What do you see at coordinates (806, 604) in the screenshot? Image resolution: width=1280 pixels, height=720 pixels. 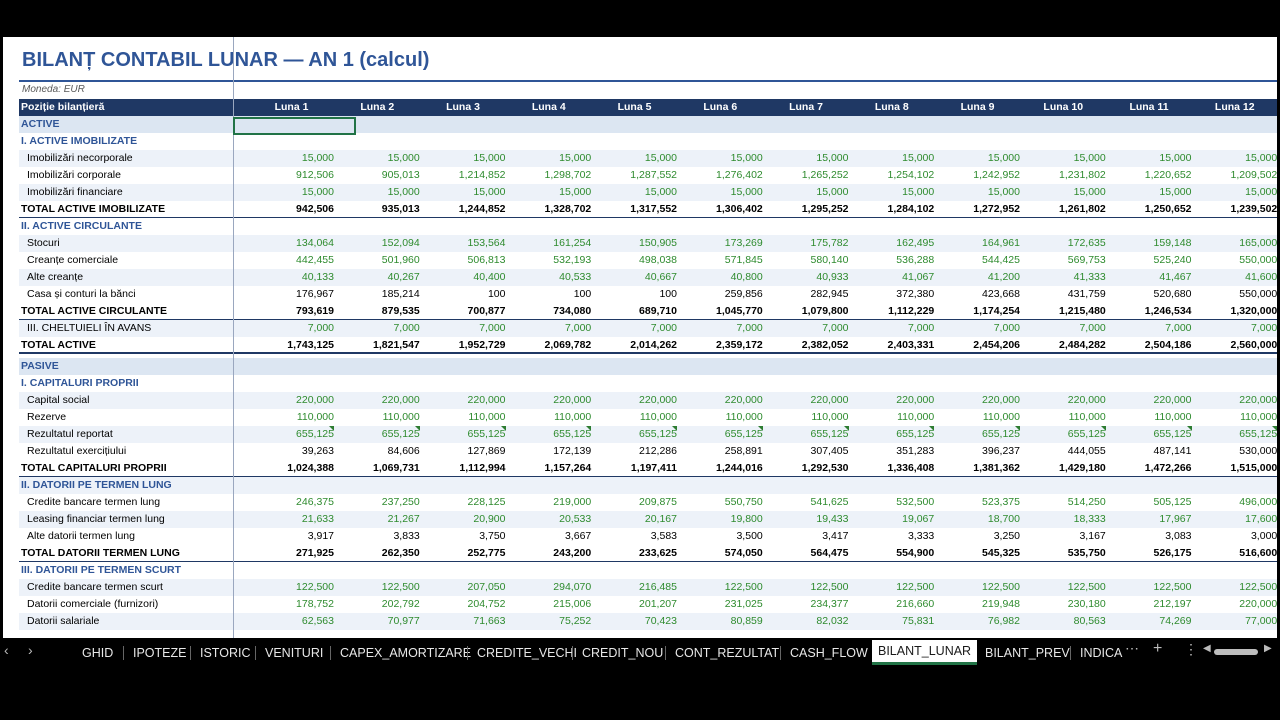 I see `value-cell: 234,377` at bounding box center [806, 604].